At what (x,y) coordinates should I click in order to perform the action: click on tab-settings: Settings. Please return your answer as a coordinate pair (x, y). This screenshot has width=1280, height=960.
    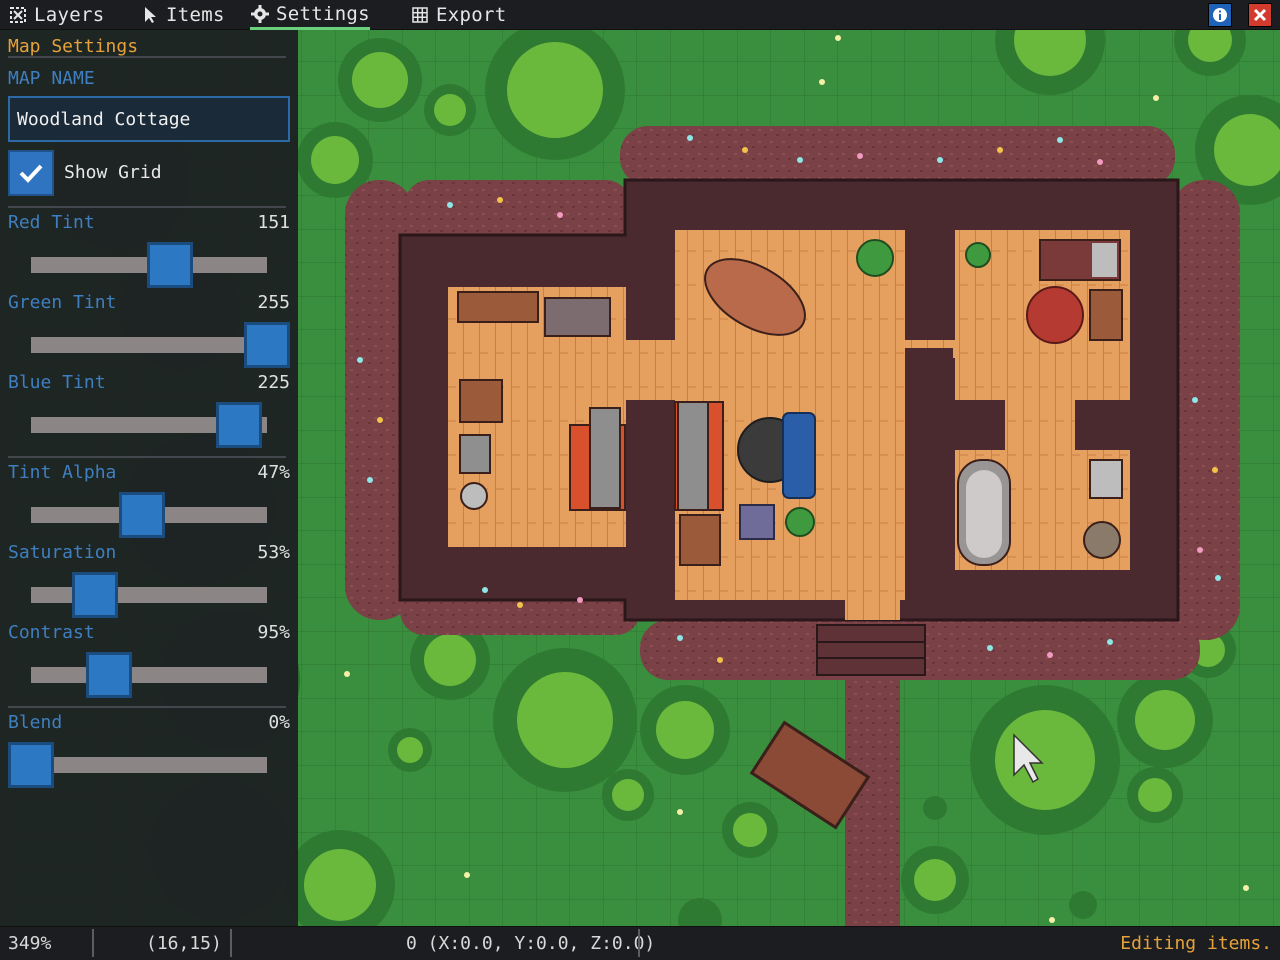
    Looking at the image, I should click on (310, 15).